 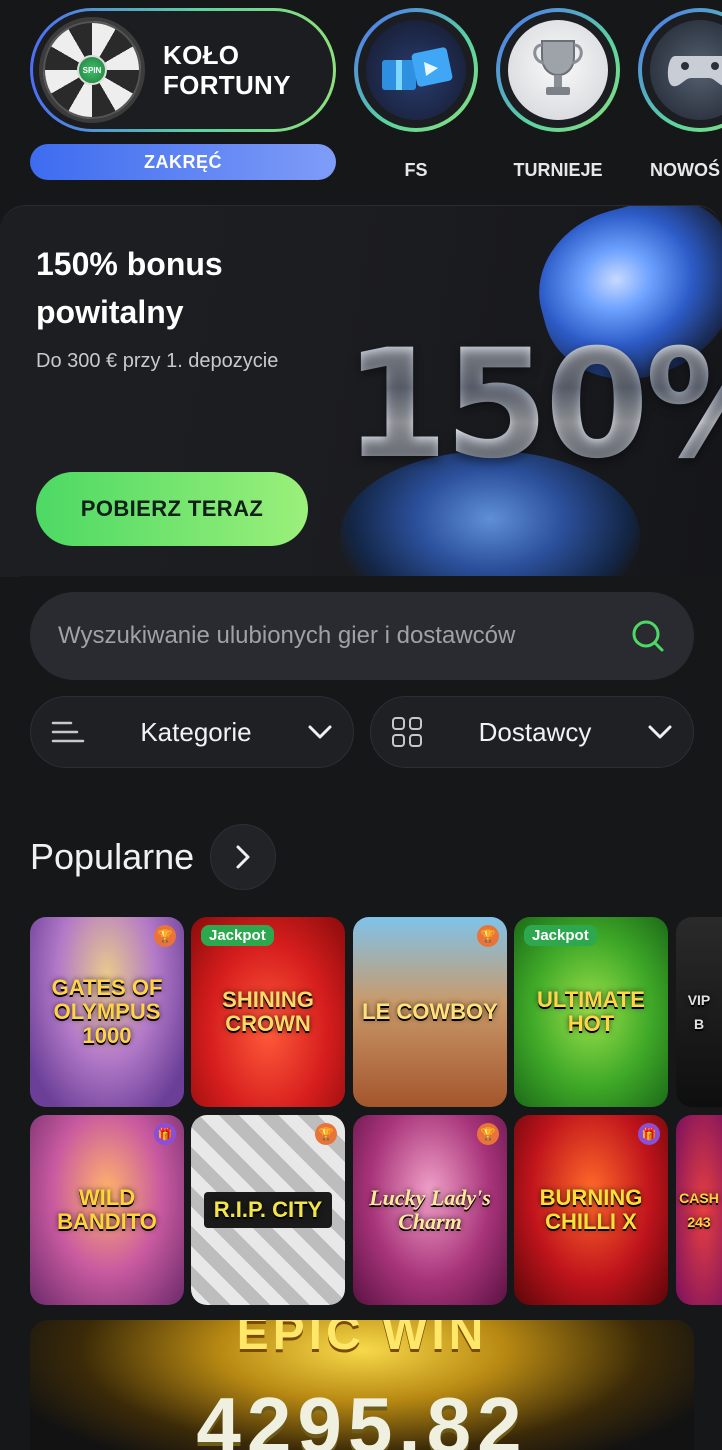 I want to click on story-label-tournaments: TURNIEJE, so click(x=558, y=170).